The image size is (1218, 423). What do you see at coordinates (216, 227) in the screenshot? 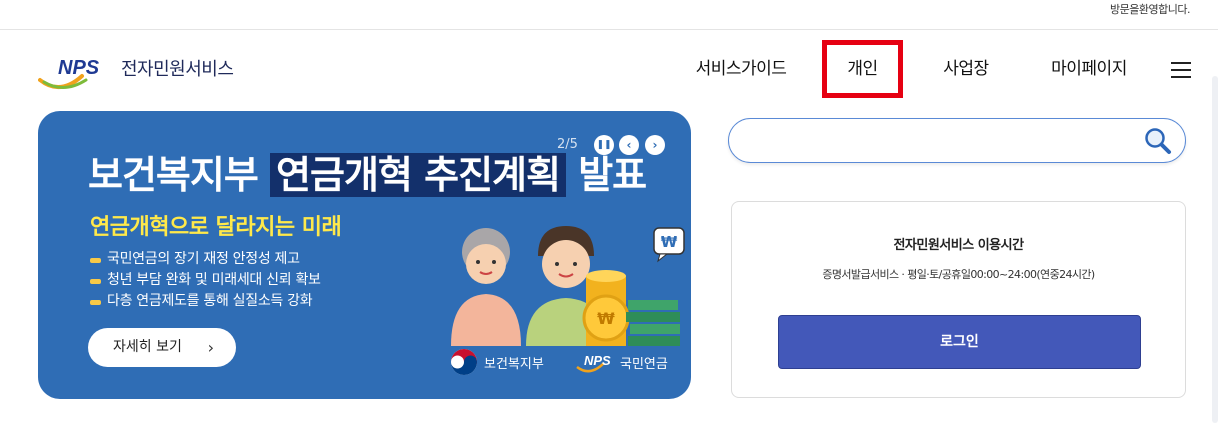
I see `banner-subtitle: 연금개혁으로 달라지는 미래` at bounding box center [216, 227].